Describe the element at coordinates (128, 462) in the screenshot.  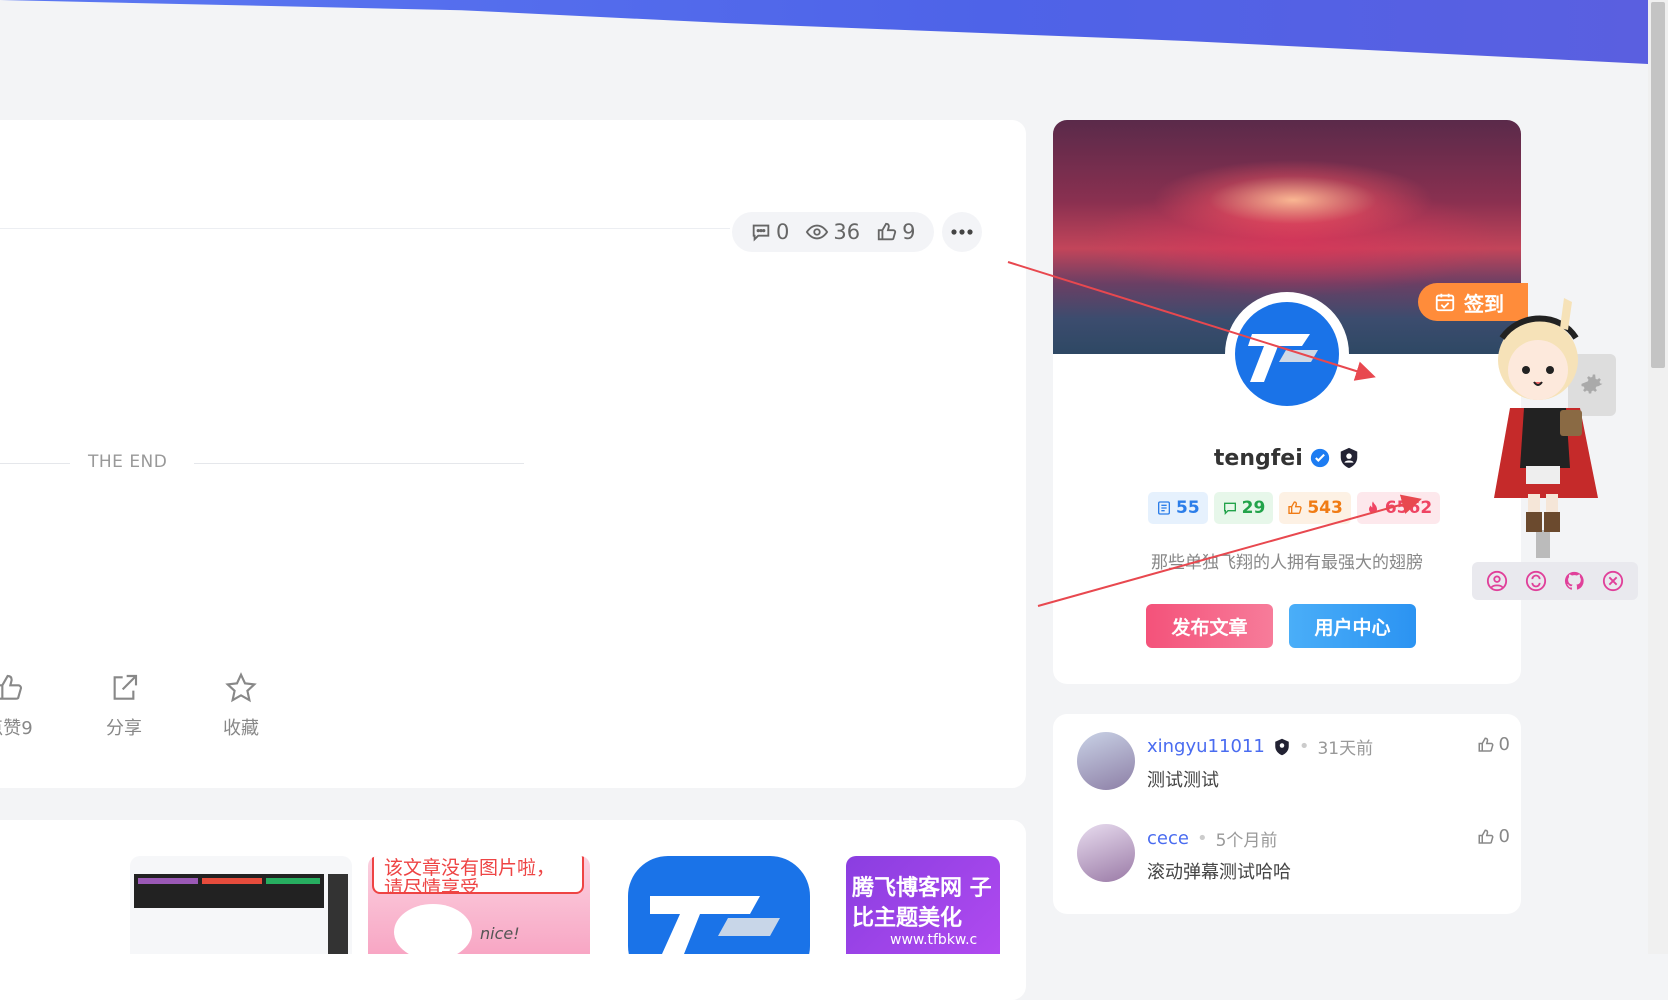
I see `the-end-label: THE END` at that location.